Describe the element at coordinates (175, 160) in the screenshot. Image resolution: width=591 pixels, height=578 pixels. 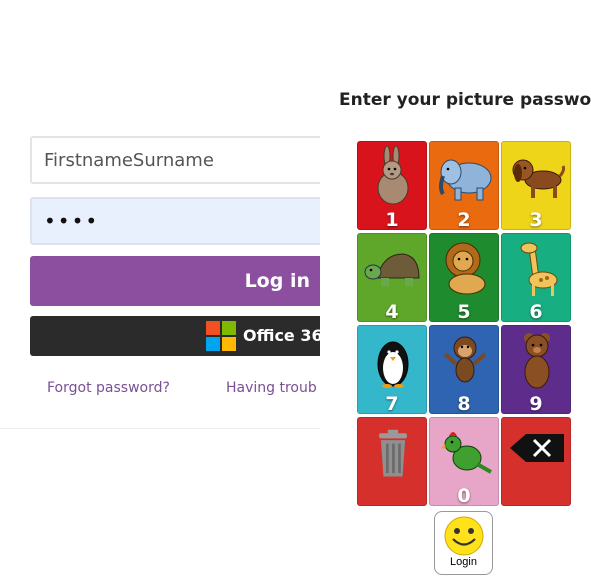
I see `username-input` at that location.